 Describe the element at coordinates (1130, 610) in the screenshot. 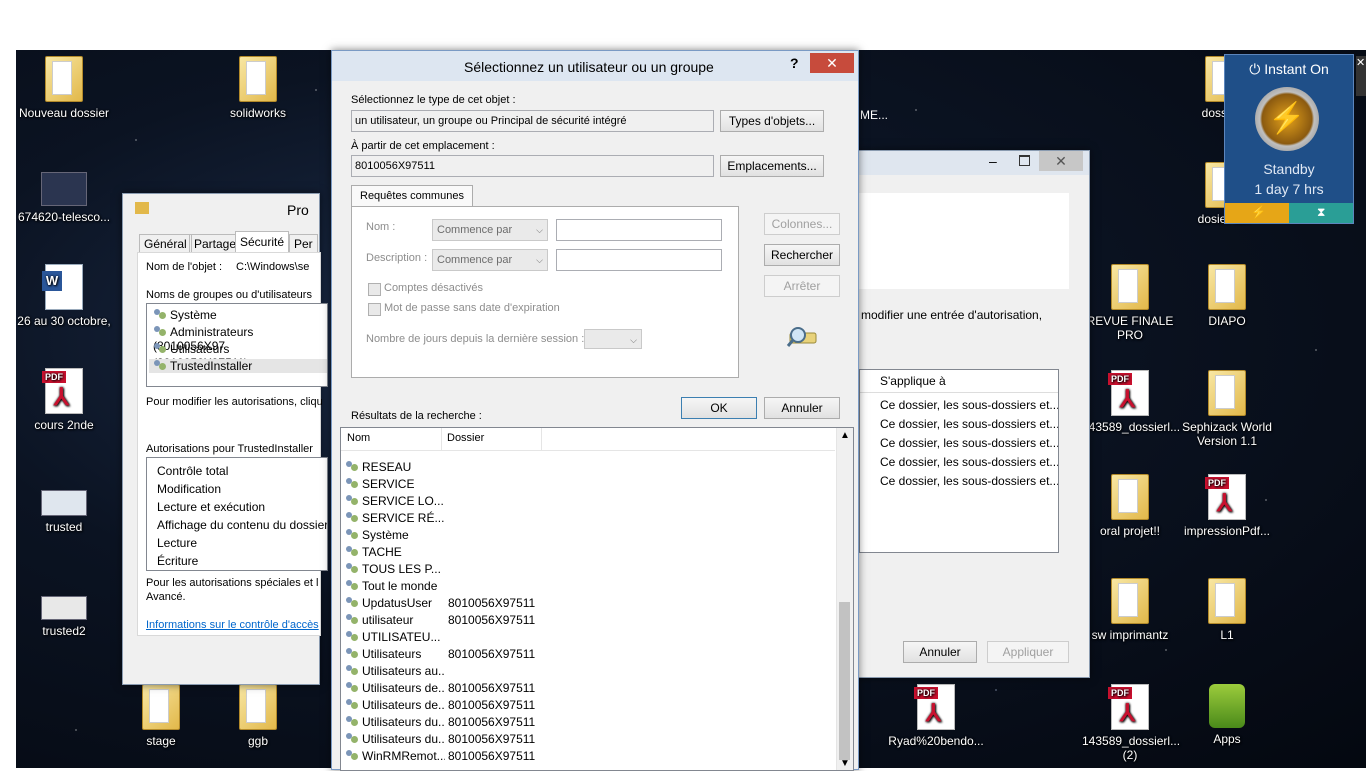

I see `desktop-icon-sw-imprimantz: sw imprimantz` at that location.